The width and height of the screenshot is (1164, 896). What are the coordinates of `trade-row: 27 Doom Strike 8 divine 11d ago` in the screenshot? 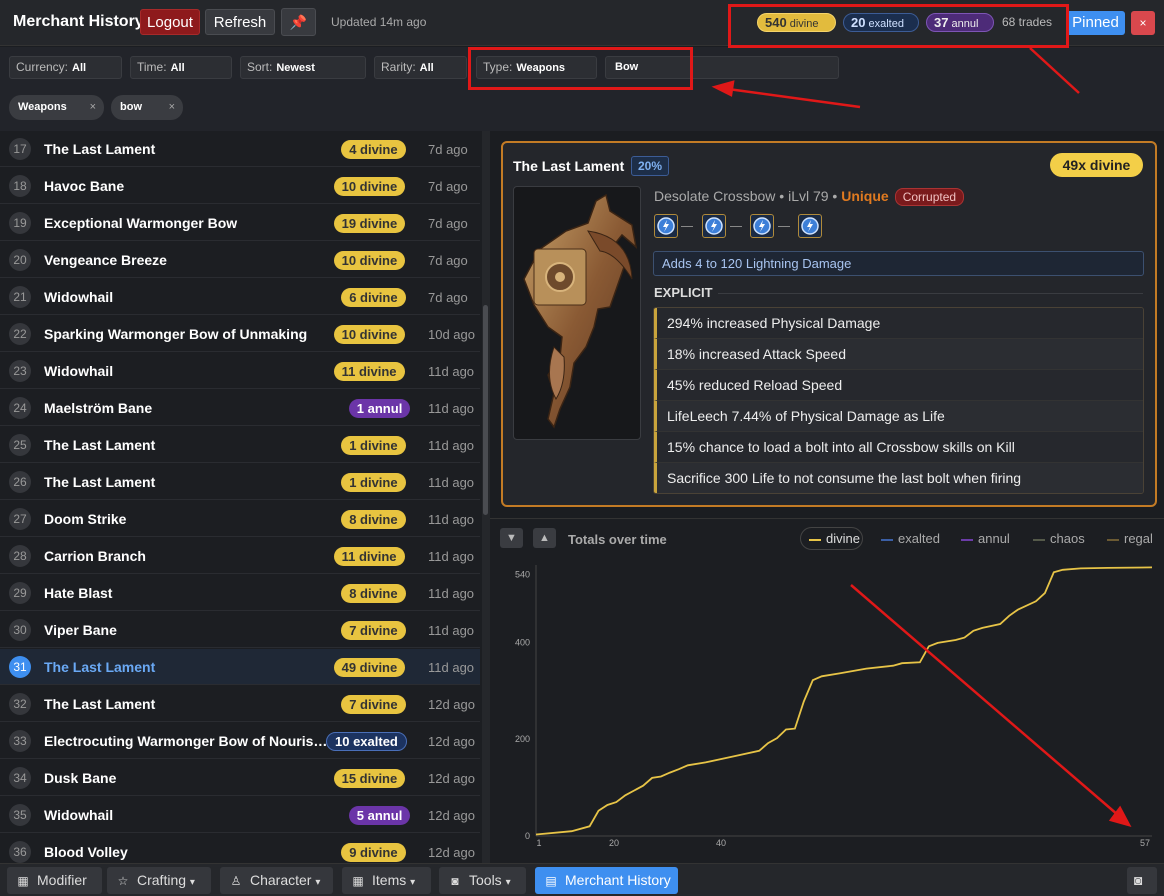 It's located at (240, 519).